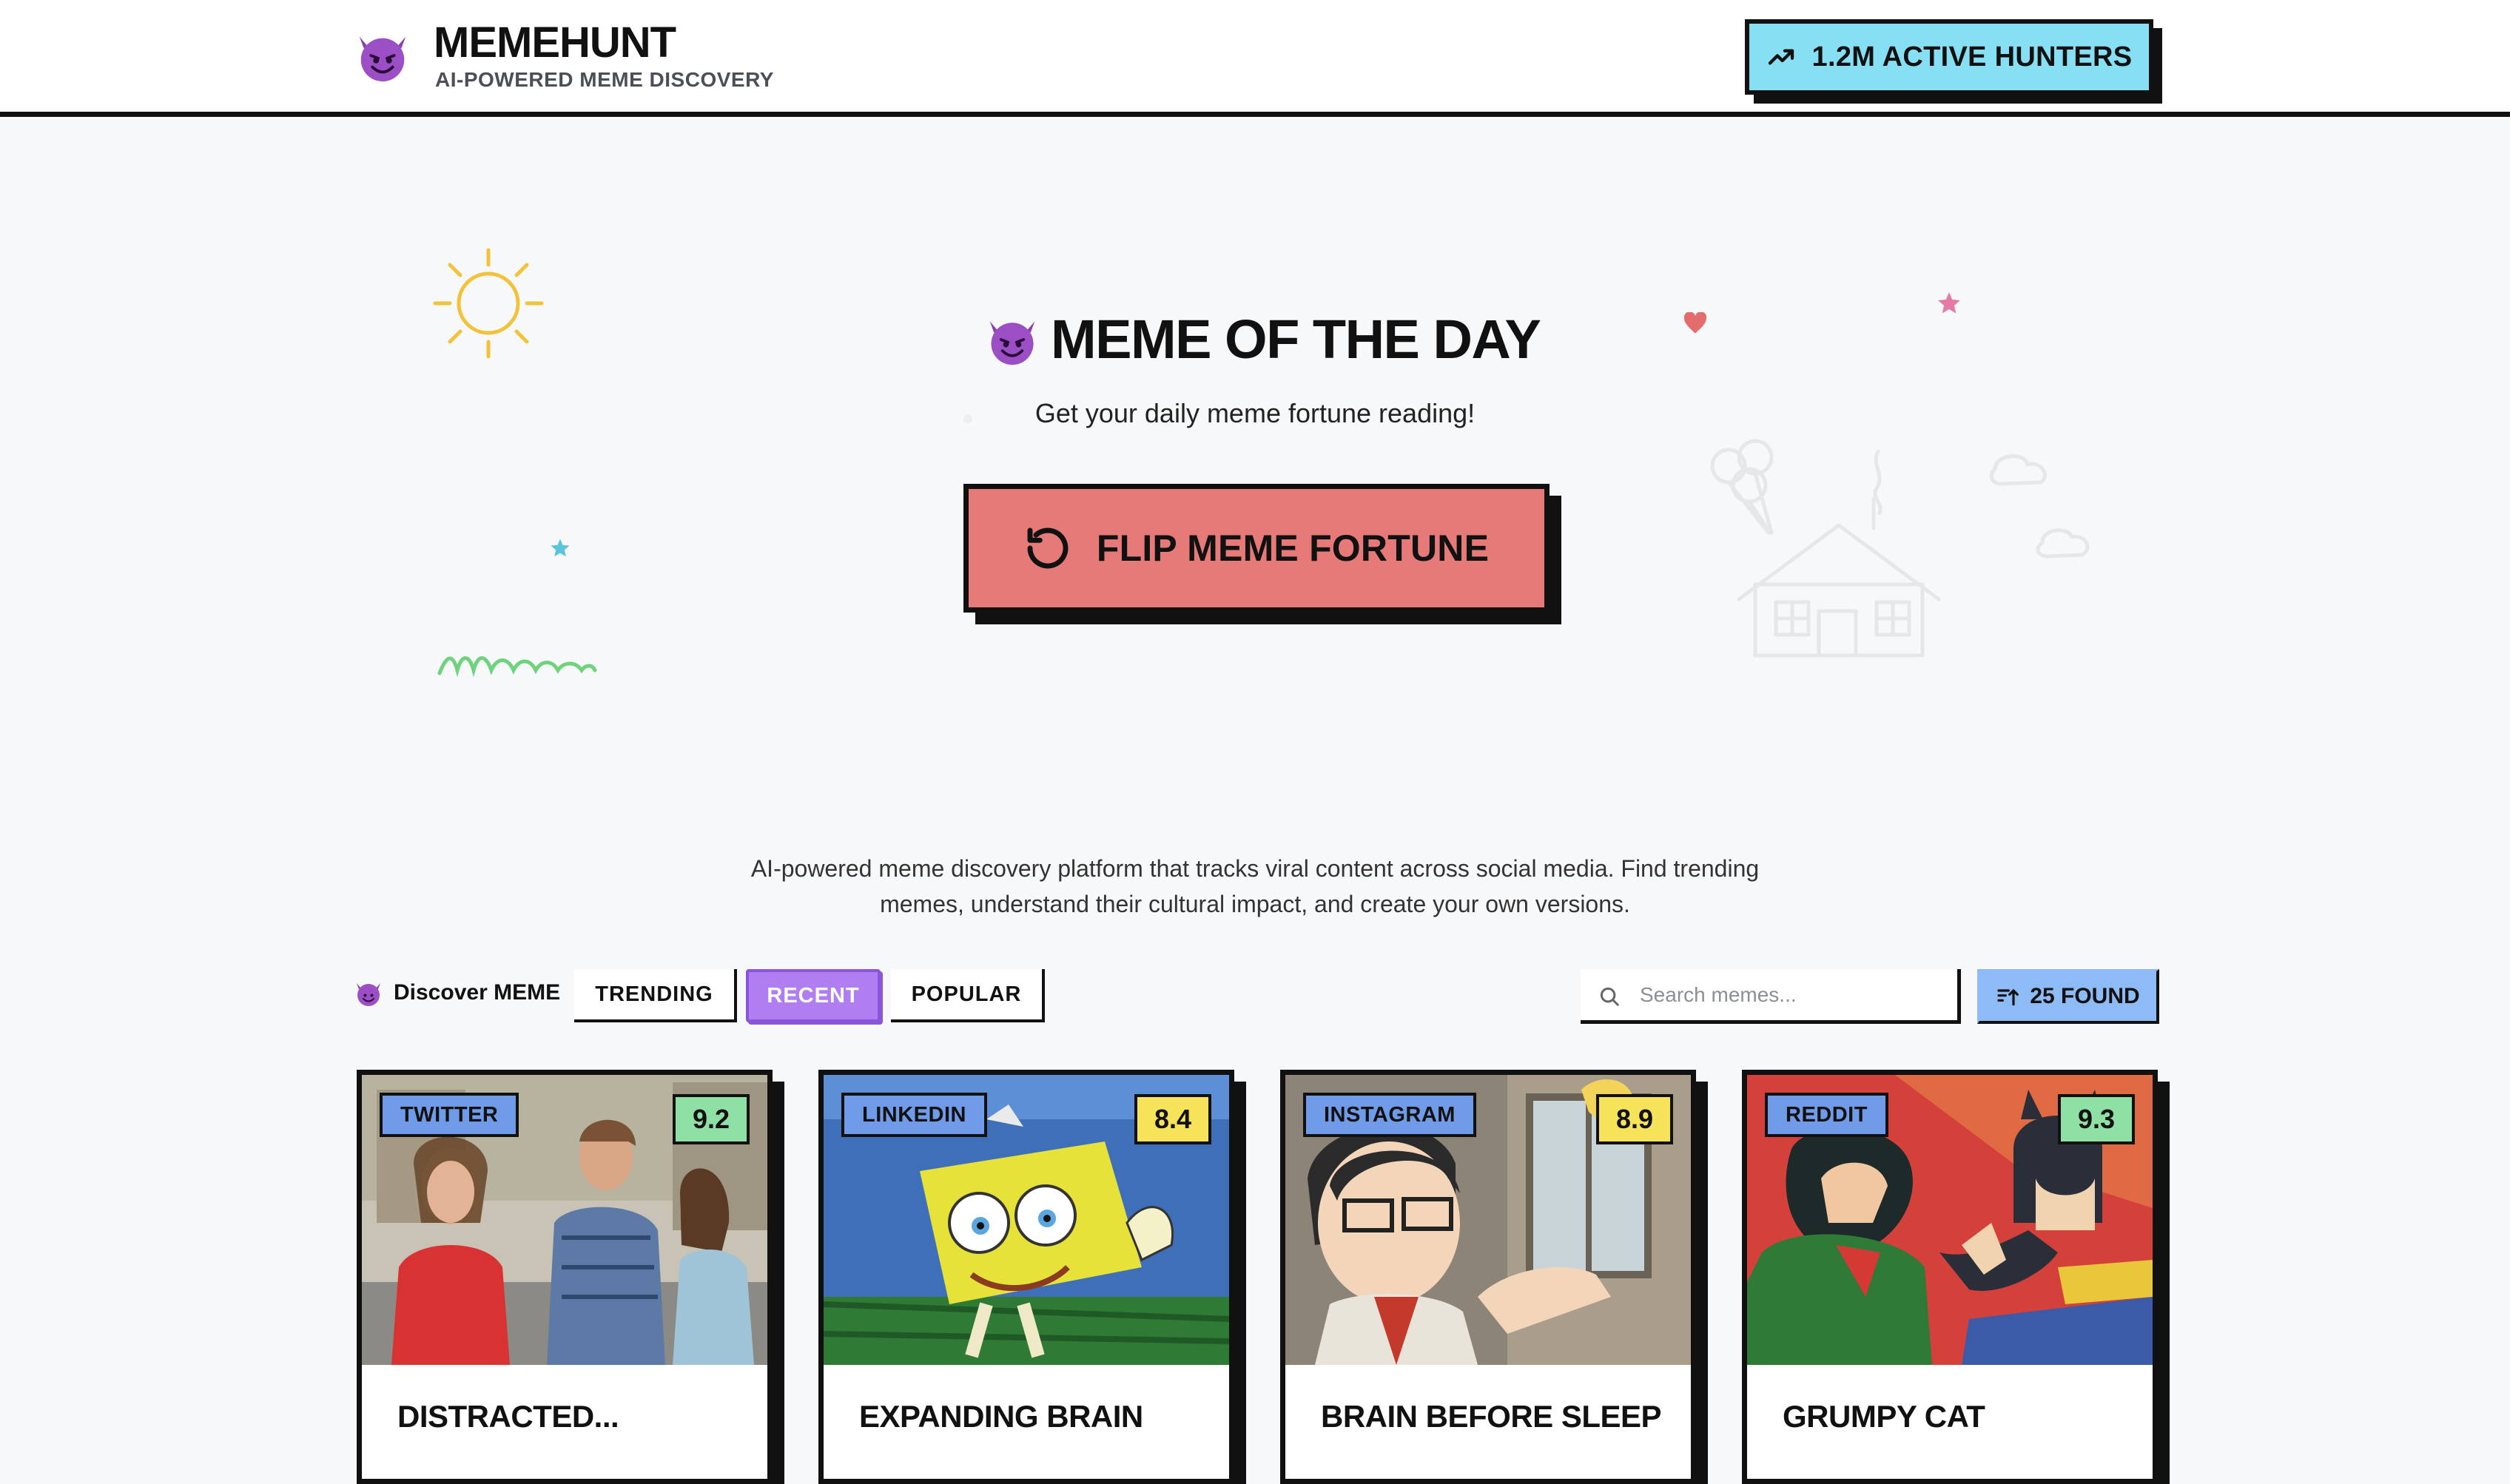 This screenshot has width=2510, height=1484. I want to click on pink-star-icon, so click(1949, 303).